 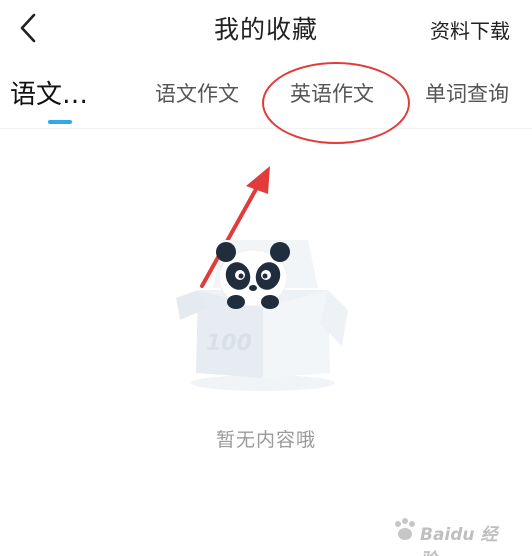 I want to click on paw-logo-icon, so click(x=405, y=529).